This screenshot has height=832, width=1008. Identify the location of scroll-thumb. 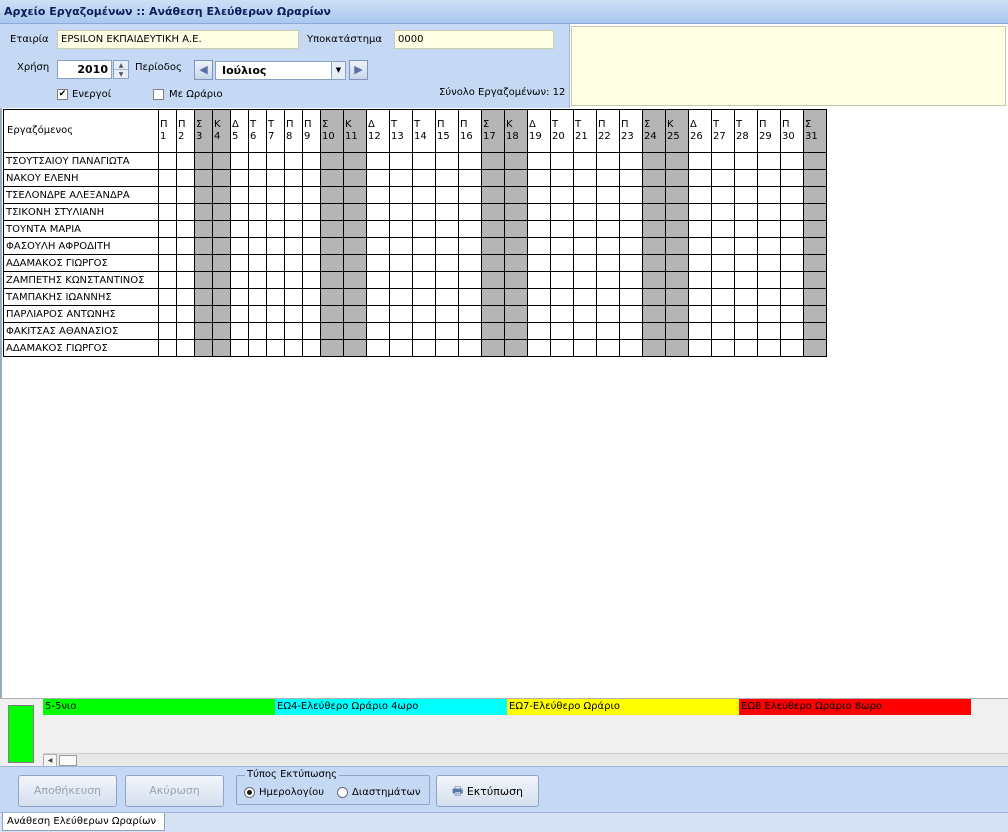
(68, 760).